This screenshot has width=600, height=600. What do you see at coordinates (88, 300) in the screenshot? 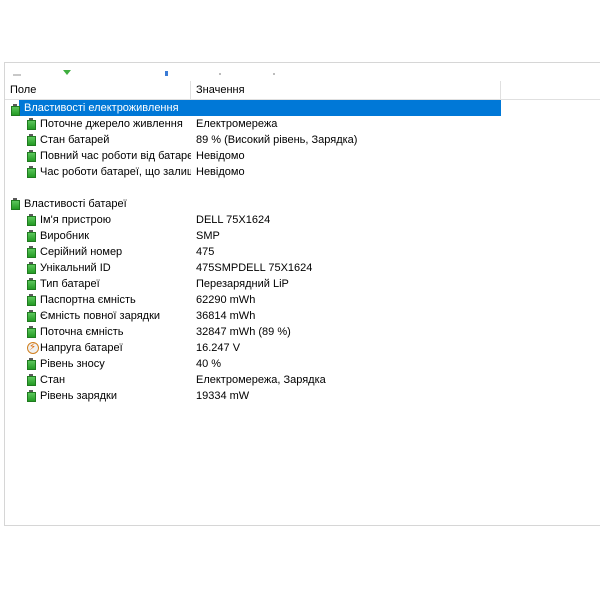
I see `field-label: Паспортна ємність` at bounding box center [88, 300].